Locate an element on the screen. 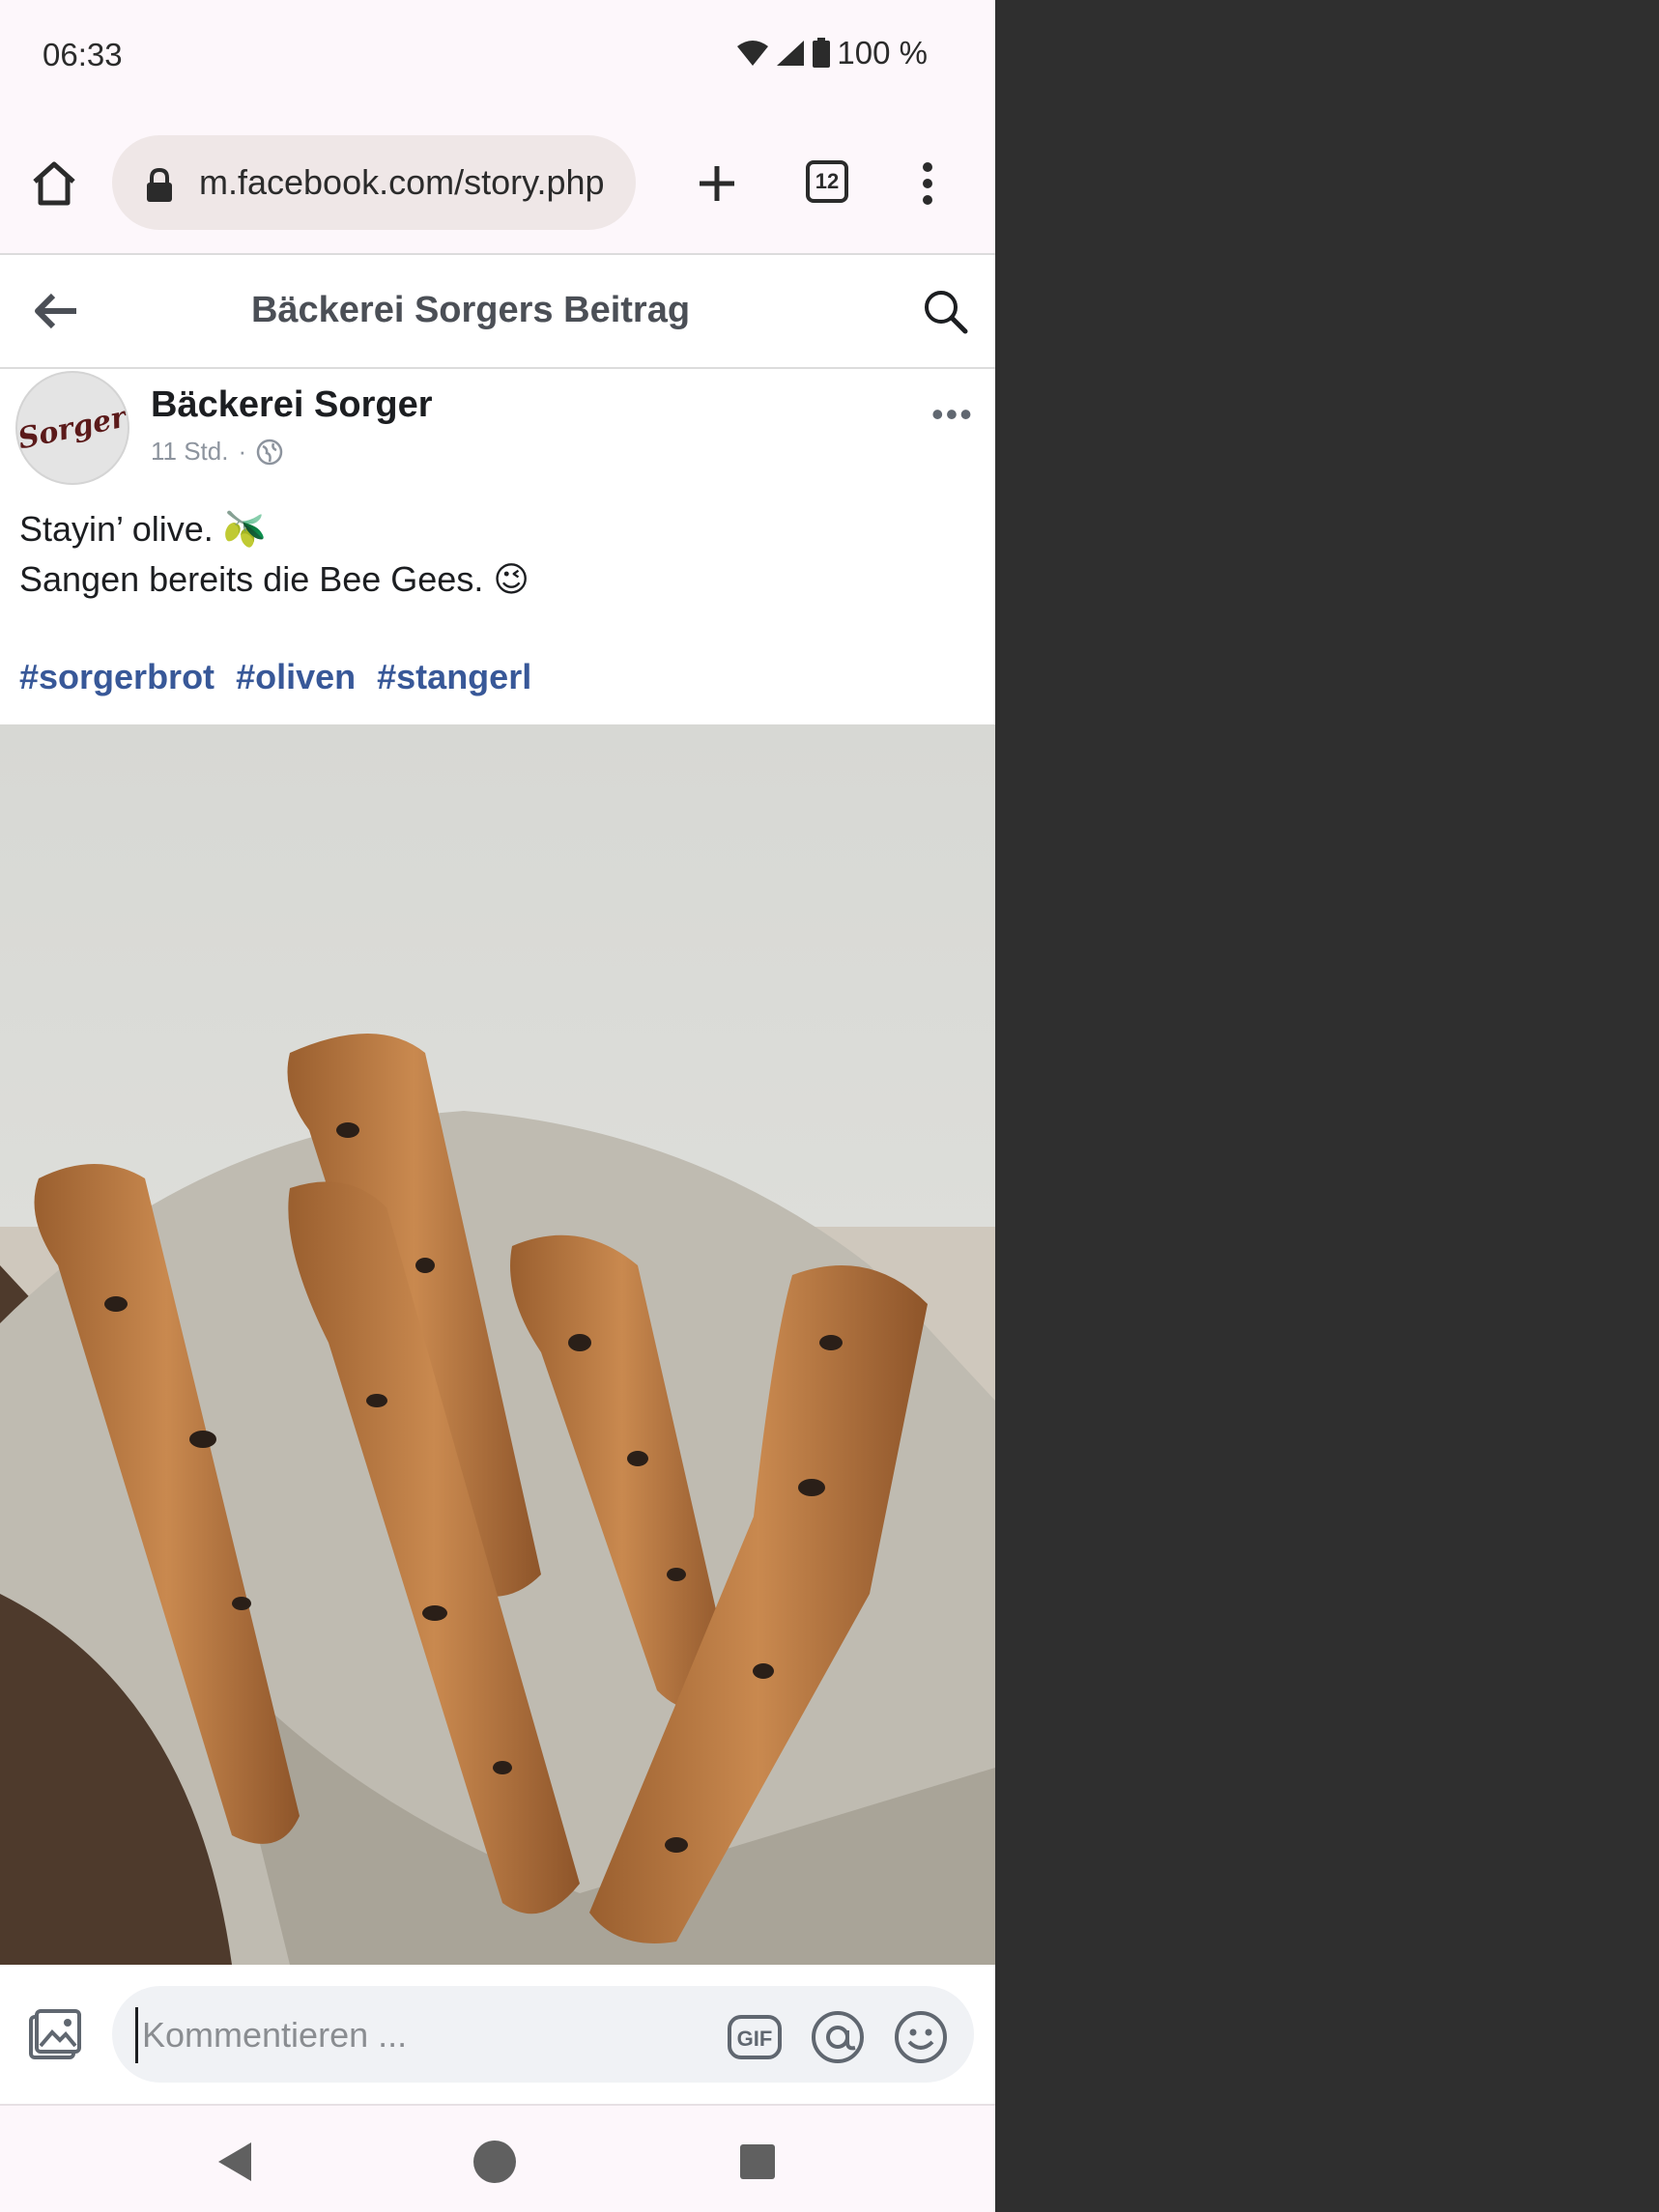 This screenshot has height=2212, width=1659. nav-recents-icon is located at coordinates (757, 2162).